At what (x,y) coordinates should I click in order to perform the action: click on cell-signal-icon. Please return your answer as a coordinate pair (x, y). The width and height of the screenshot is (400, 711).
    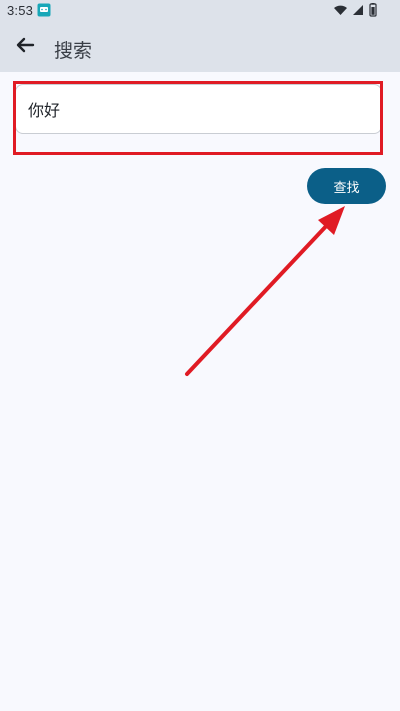
    Looking at the image, I should click on (358, 11).